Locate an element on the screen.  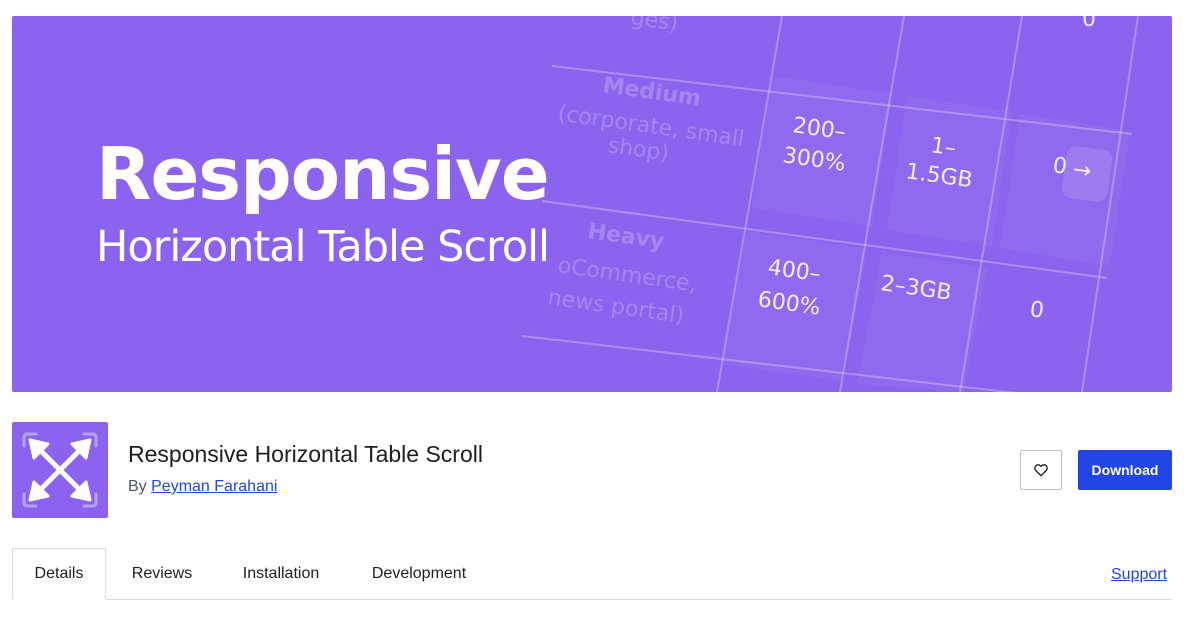
plugin-title: Responsive Horizontal Table Scroll is located at coordinates (305, 454).